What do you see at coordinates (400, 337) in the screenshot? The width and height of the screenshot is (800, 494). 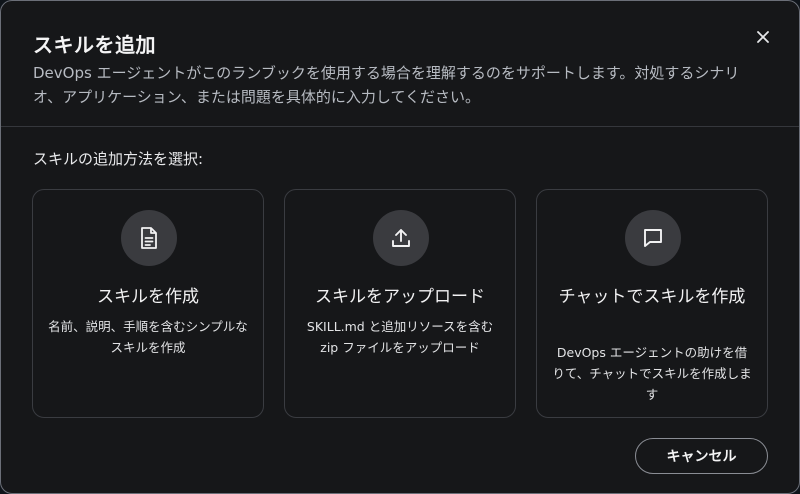 I see `card-description: SKILL.md と追加リソースを含む zip ファイルをアップロード` at bounding box center [400, 337].